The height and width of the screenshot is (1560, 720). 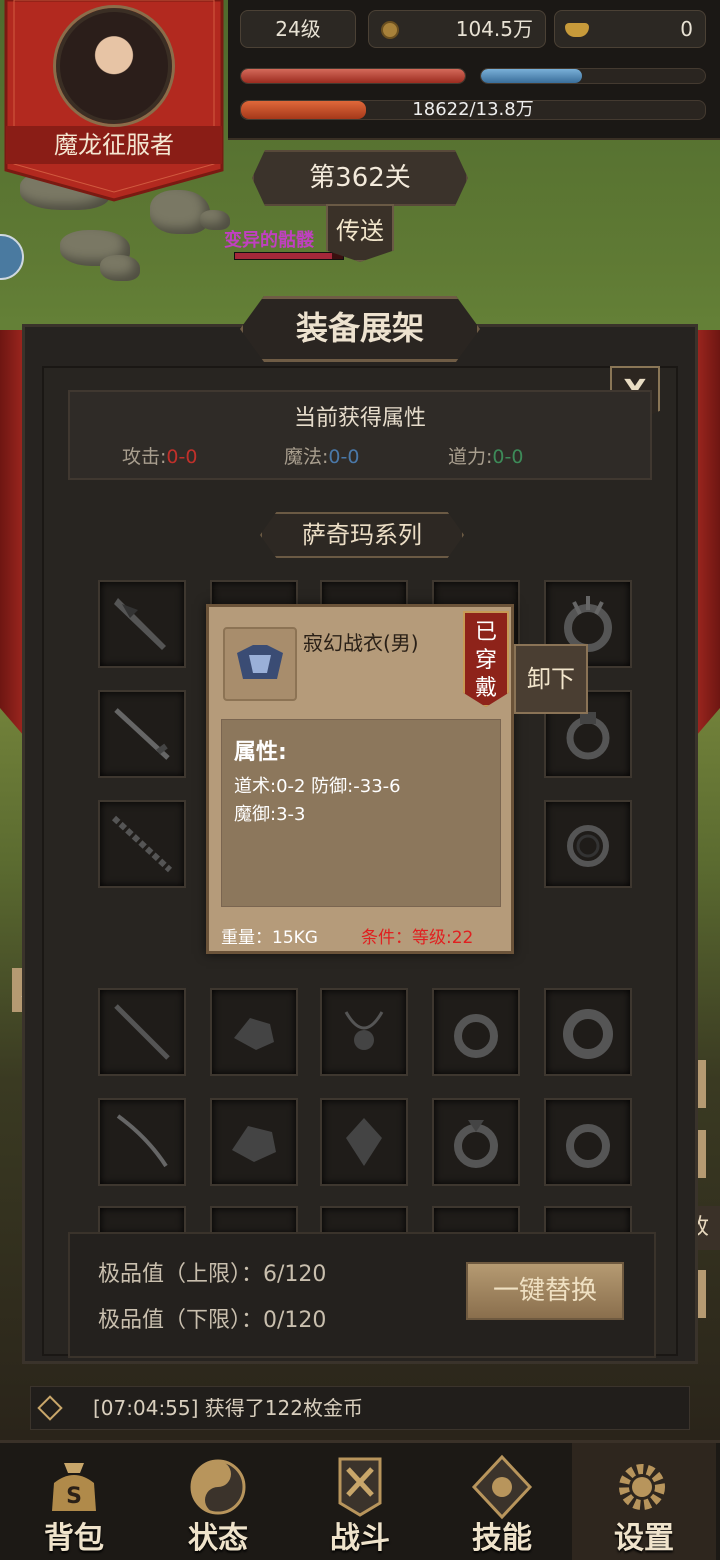 What do you see at coordinates (360, 178) in the screenshot?
I see `stage-label: 第362关` at bounding box center [360, 178].